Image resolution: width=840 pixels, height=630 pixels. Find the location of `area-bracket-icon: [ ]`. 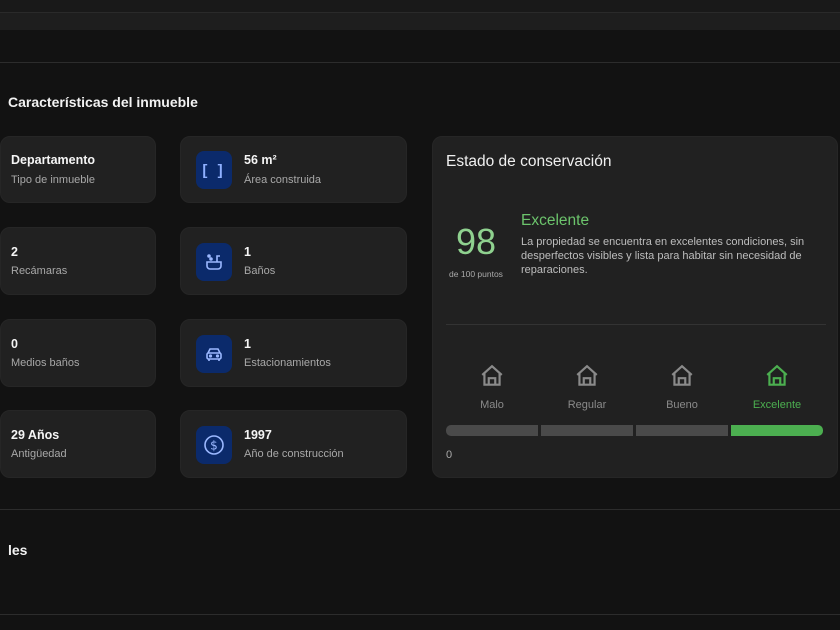

area-bracket-icon: [ ] is located at coordinates (214, 170).